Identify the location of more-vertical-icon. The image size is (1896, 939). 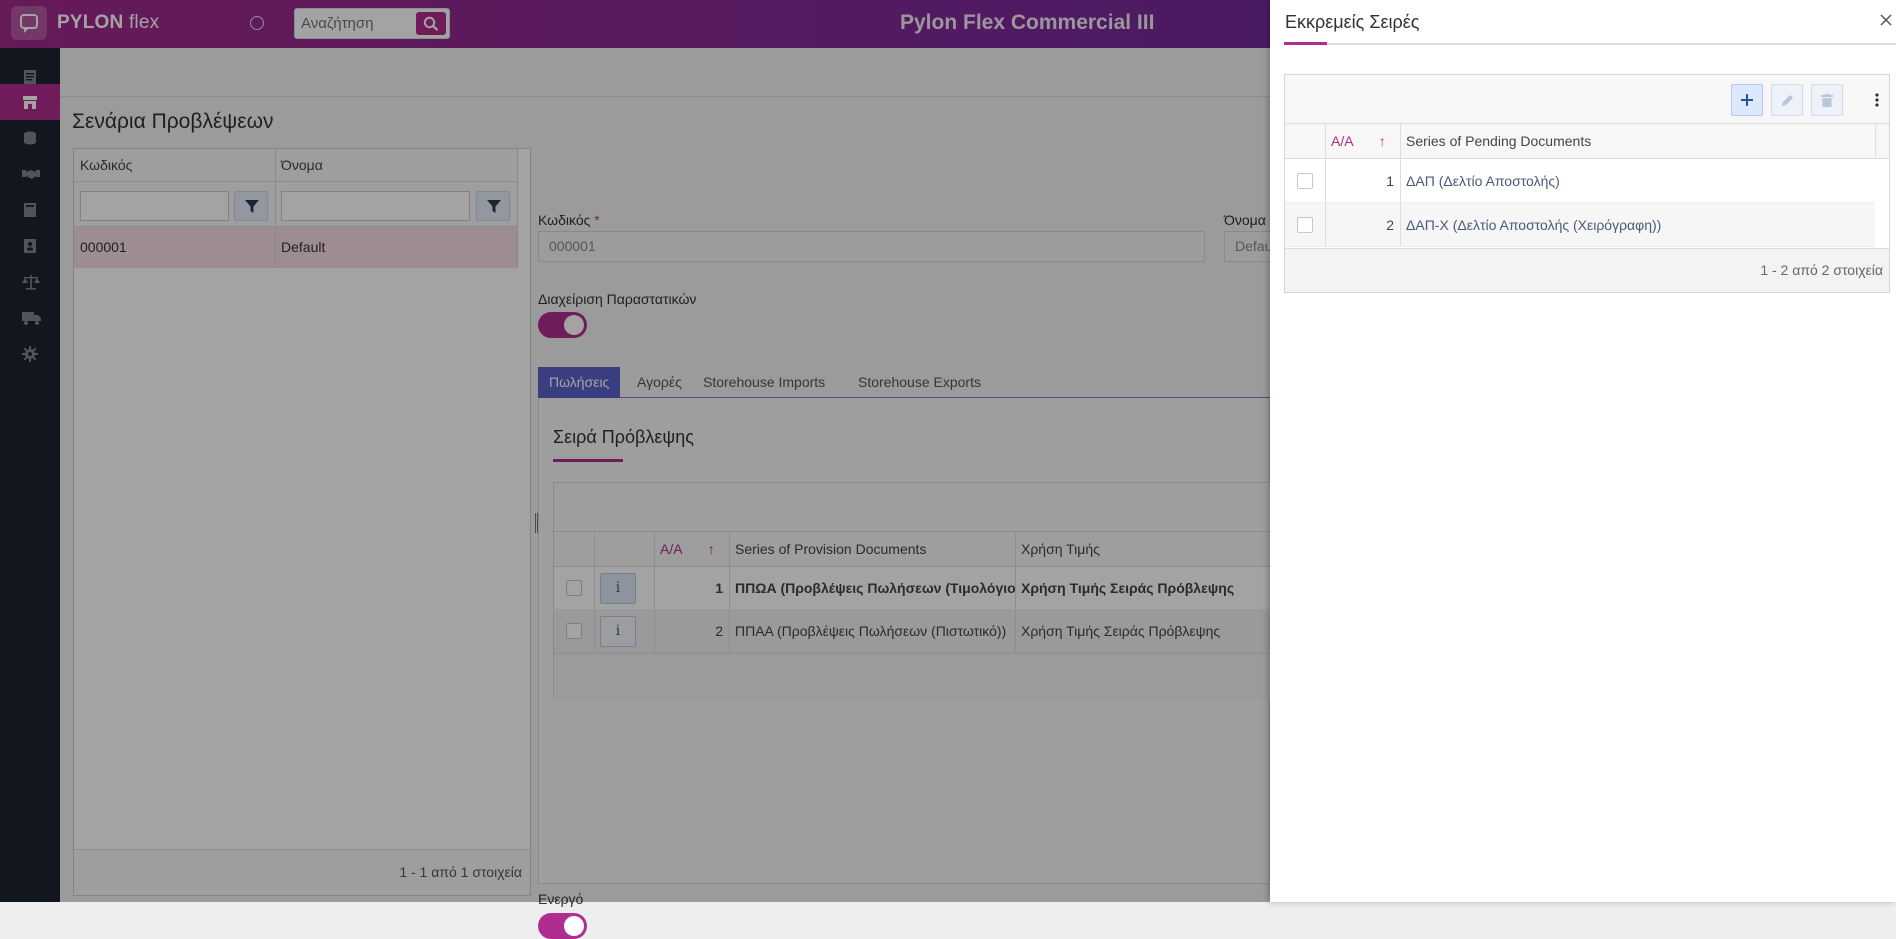
(1877, 100).